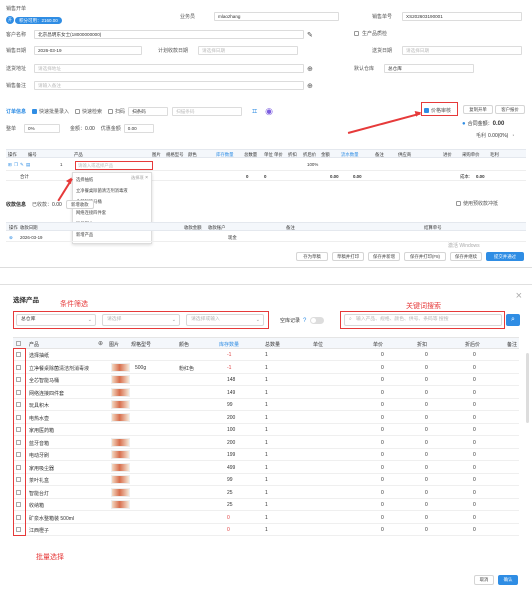 Image resolution: width=532 pixels, height=589 pixels. What do you see at coordinates (36, 505) in the screenshot?
I see `cell-name: 收纳箱` at bounding box center [36, 505].